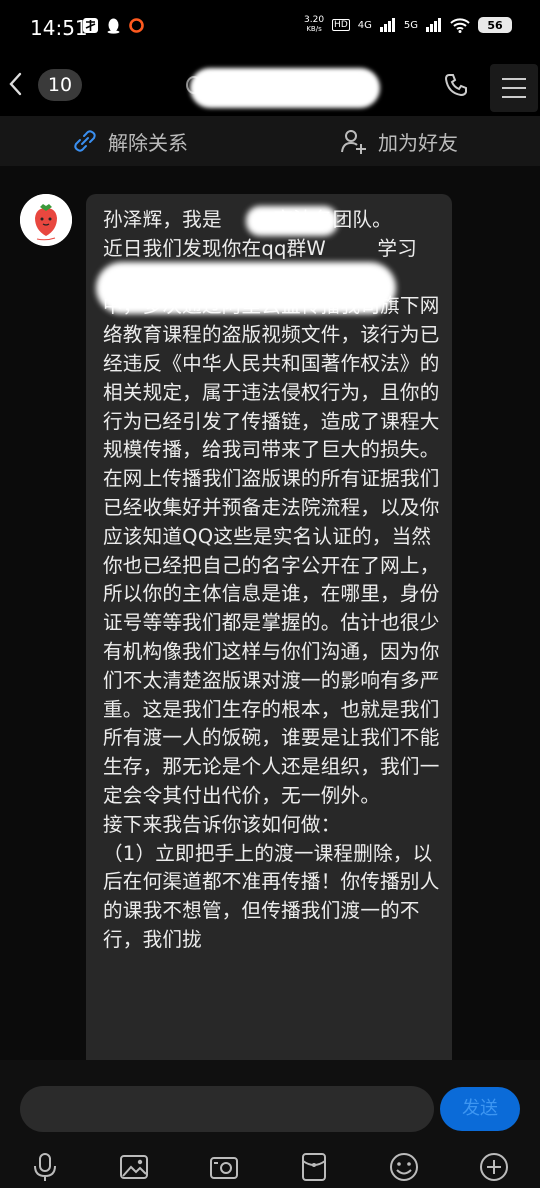 The height and width of the screenshot is (1188, 540). I want to click on app-notification-icon, so click(90, 25).